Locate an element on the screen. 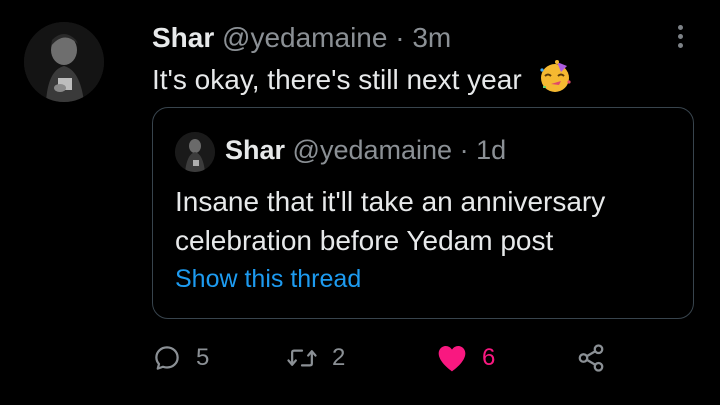 The width and height of the screenshot is (720, 405). quoted-timestamp: 1d is located at coordinates (491, 150).